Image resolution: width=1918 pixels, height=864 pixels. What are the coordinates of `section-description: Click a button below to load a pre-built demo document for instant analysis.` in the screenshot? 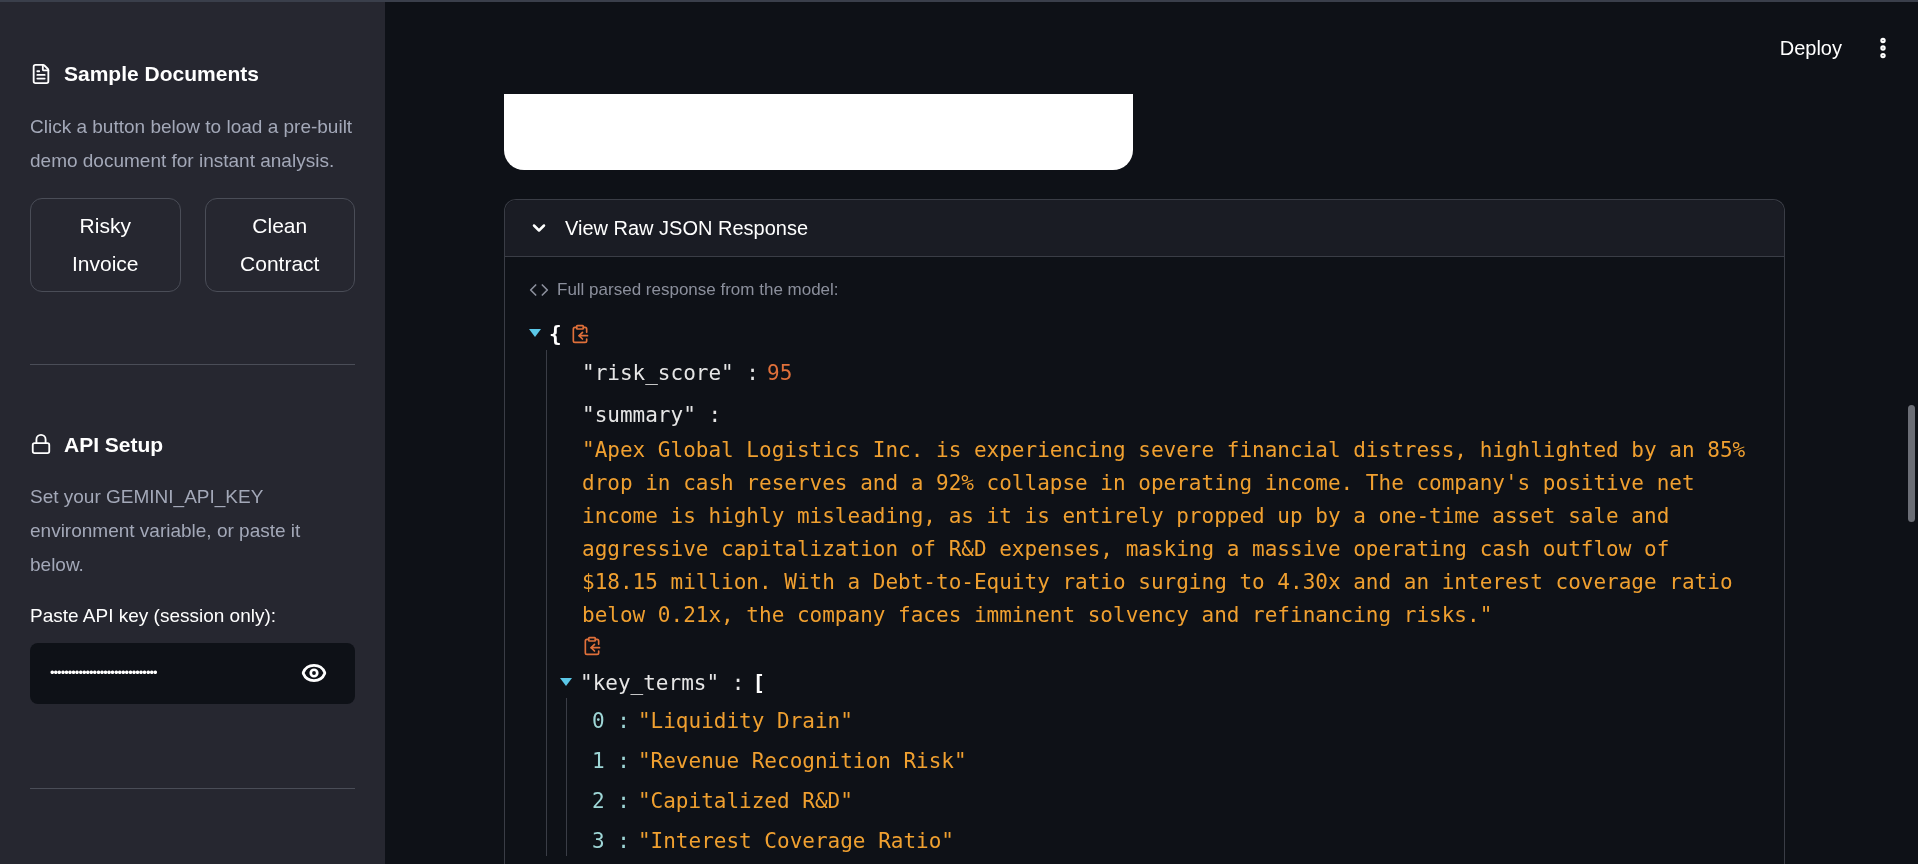 It's located at (192, 143).